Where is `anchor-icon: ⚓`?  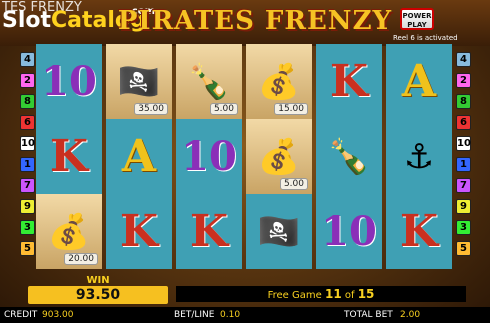
anchor-icon: ⚓ is located at coordinates (419, 156).